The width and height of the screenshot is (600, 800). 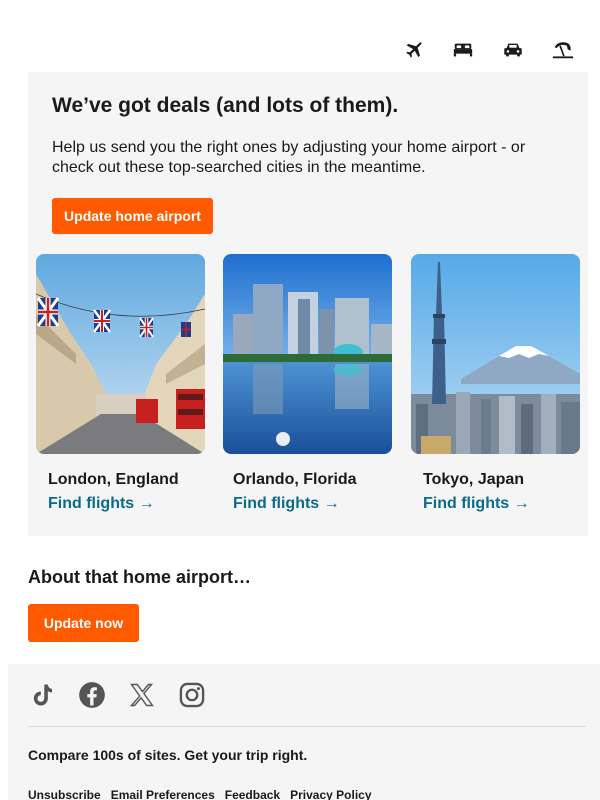 What do you see at coordinates (83, 623) in the screenshot?
I see `update-now-button: Update now` at bounding box center [83, 623].